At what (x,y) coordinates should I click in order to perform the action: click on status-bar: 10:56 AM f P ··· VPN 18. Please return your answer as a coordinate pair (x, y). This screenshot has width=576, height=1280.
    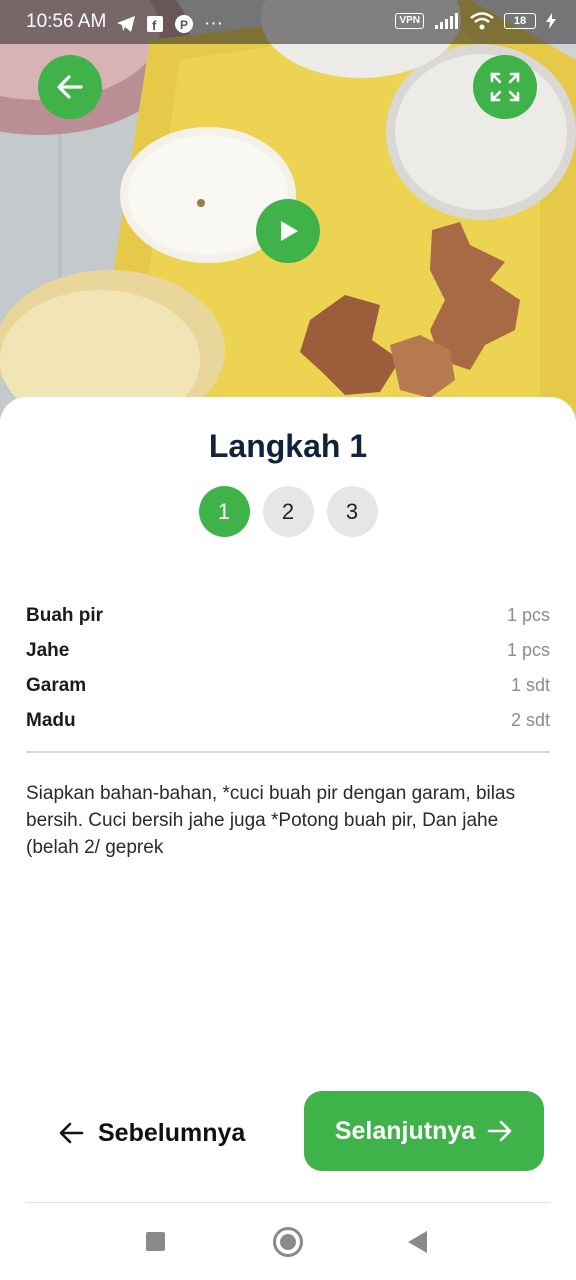
    Looking at the image, I should click on (288, 22).